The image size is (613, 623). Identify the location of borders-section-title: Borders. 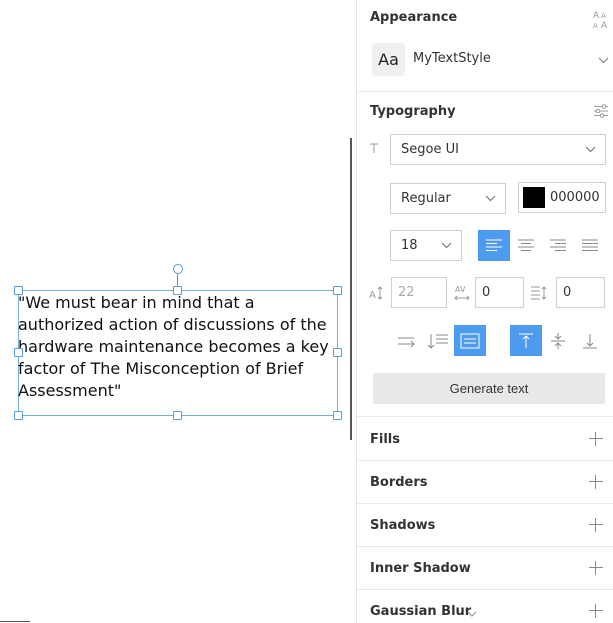
(399, 482).